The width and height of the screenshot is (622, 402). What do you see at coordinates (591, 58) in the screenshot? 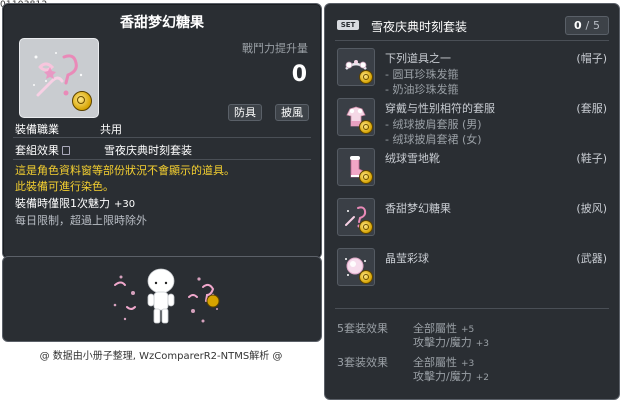
I see `set-item-slot: (帽子)` at bounding box center [591, 58].